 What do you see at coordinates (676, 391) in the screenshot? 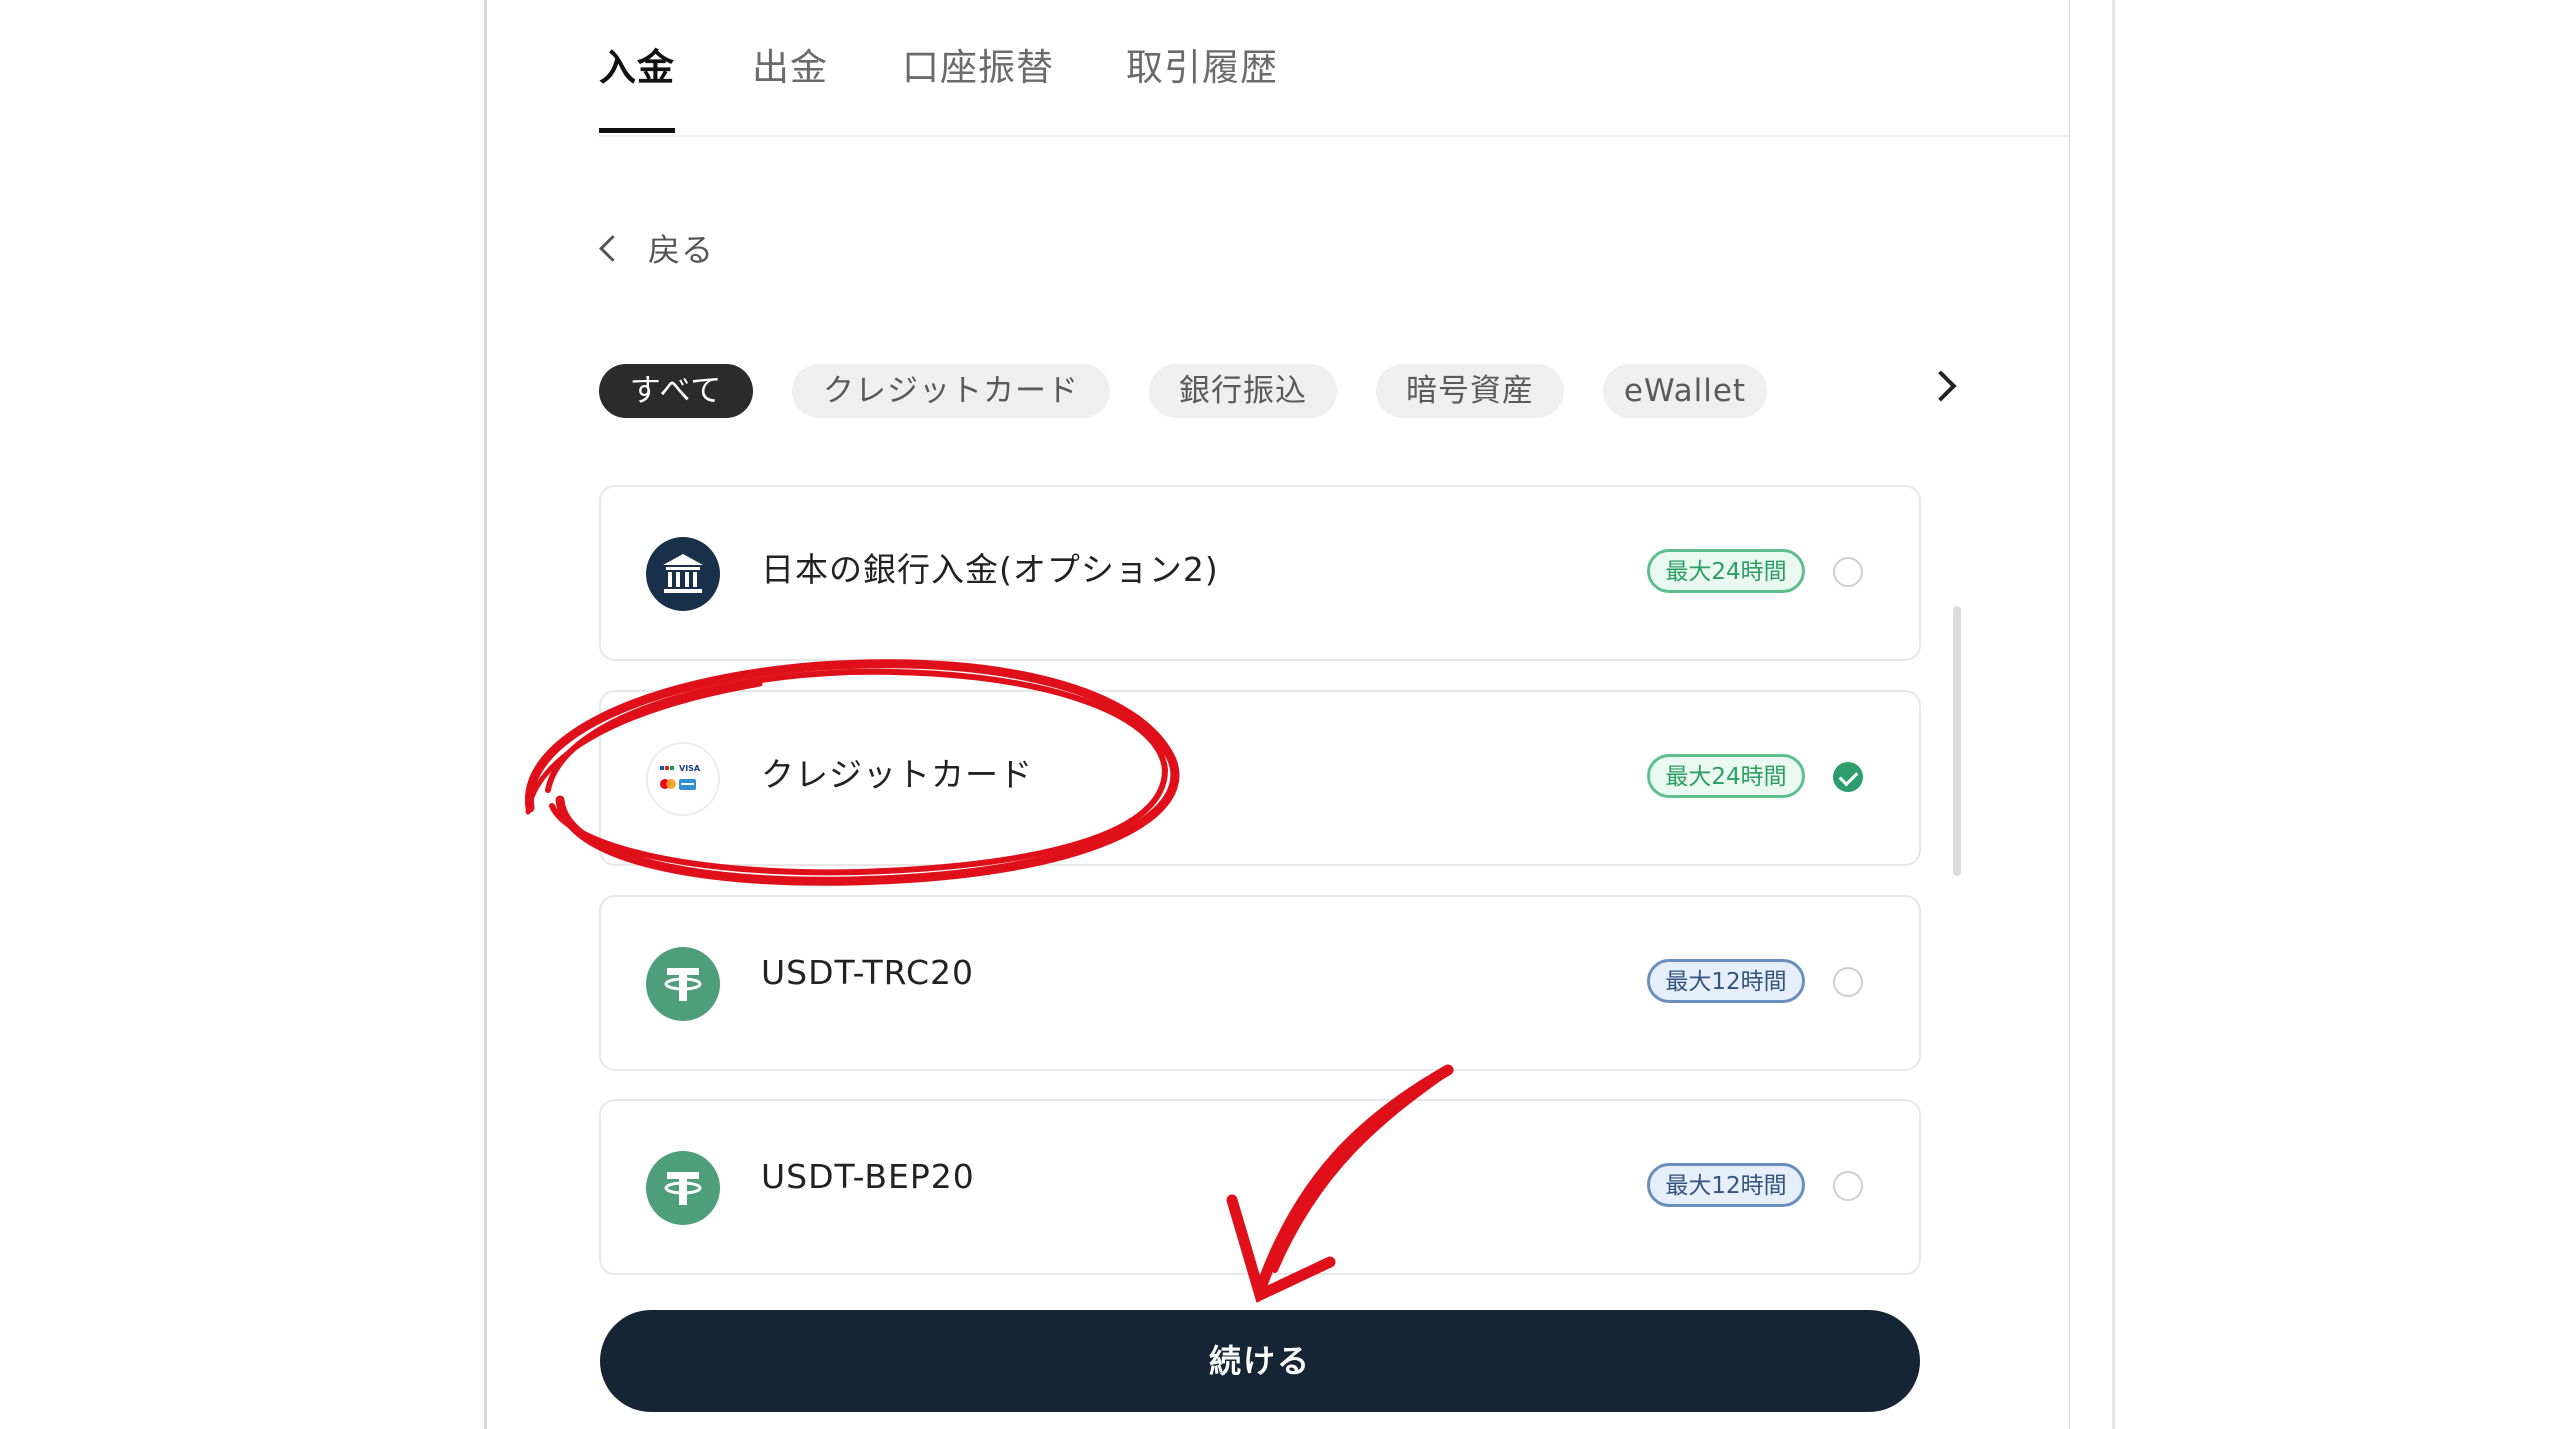
I see `filter-all: すべて` at bounding box center [676, 391].